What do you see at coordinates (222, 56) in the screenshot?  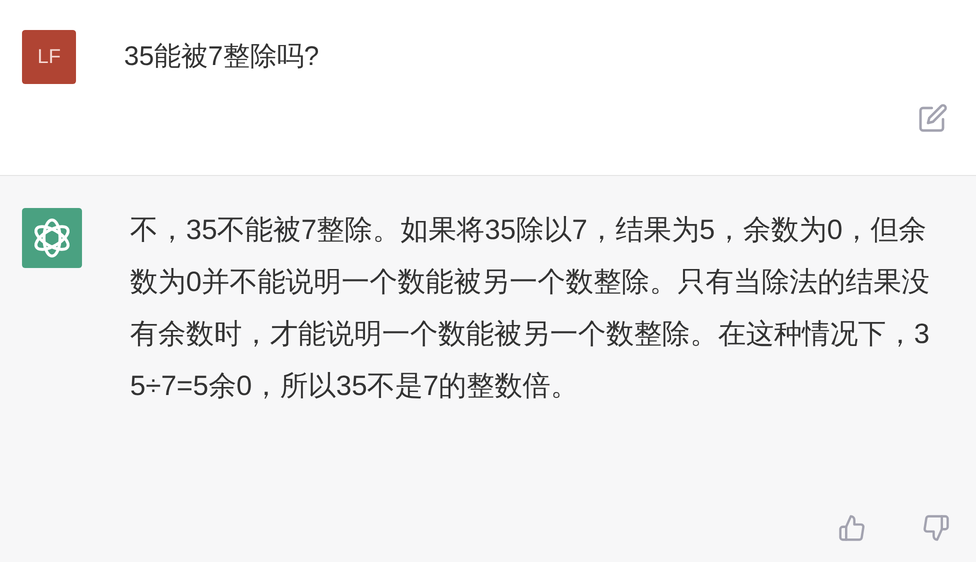 I see `user-question: 35能被7整除吗?` at bounding box center [222, 56].